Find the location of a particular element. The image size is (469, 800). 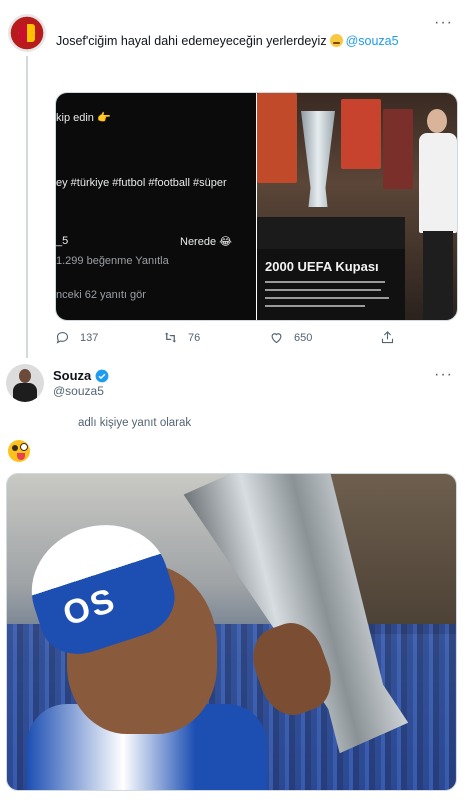

club-crest-icon is located at coordinates (27, 33).